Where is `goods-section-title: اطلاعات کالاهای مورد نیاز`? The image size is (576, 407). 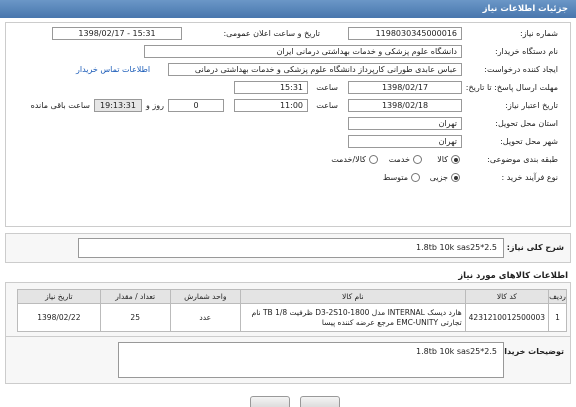
goods-section-title: اطلاعات کالاهای مورد نیاز is located at coordinates (513, 276).